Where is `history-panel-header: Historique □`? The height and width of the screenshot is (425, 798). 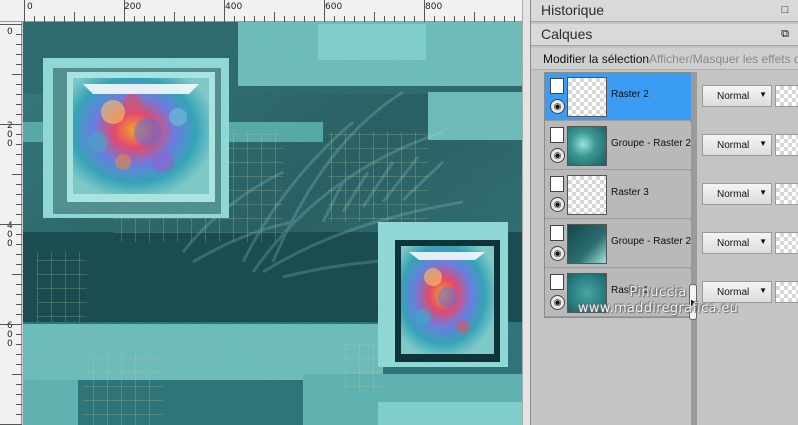 history-panel-header: Historique □ is located at coordinates (664, 11).